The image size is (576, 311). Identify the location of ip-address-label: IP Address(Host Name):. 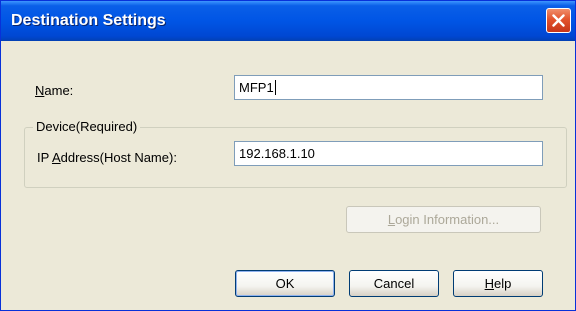
(107, 157).